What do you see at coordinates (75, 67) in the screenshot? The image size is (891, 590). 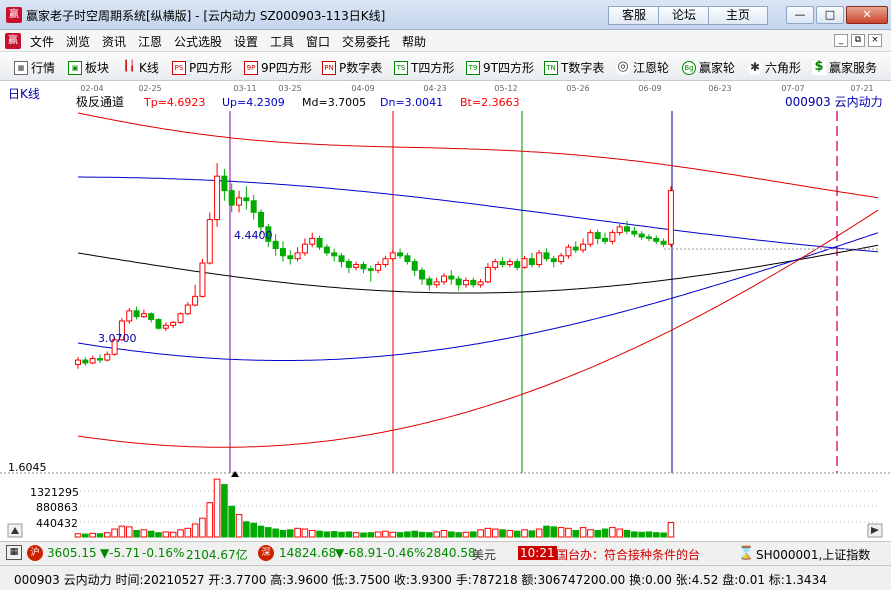 I see `blocks-icon: ▣` at bounding box center [75, 67].